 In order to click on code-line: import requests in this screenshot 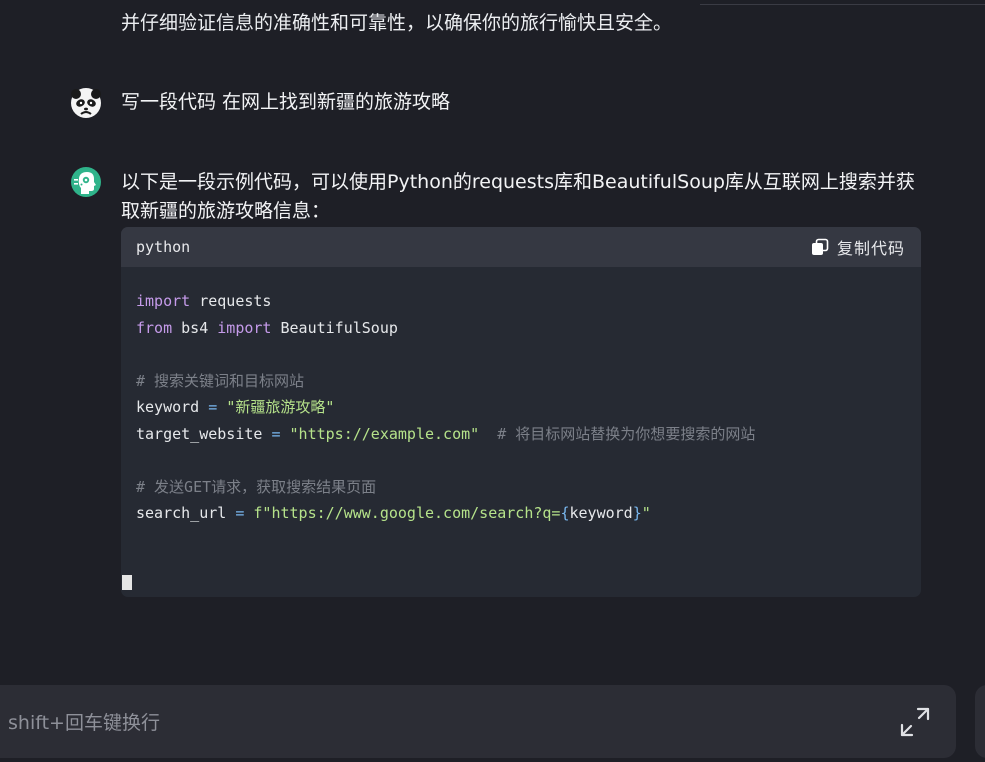, I will do `click(204, 301)`.